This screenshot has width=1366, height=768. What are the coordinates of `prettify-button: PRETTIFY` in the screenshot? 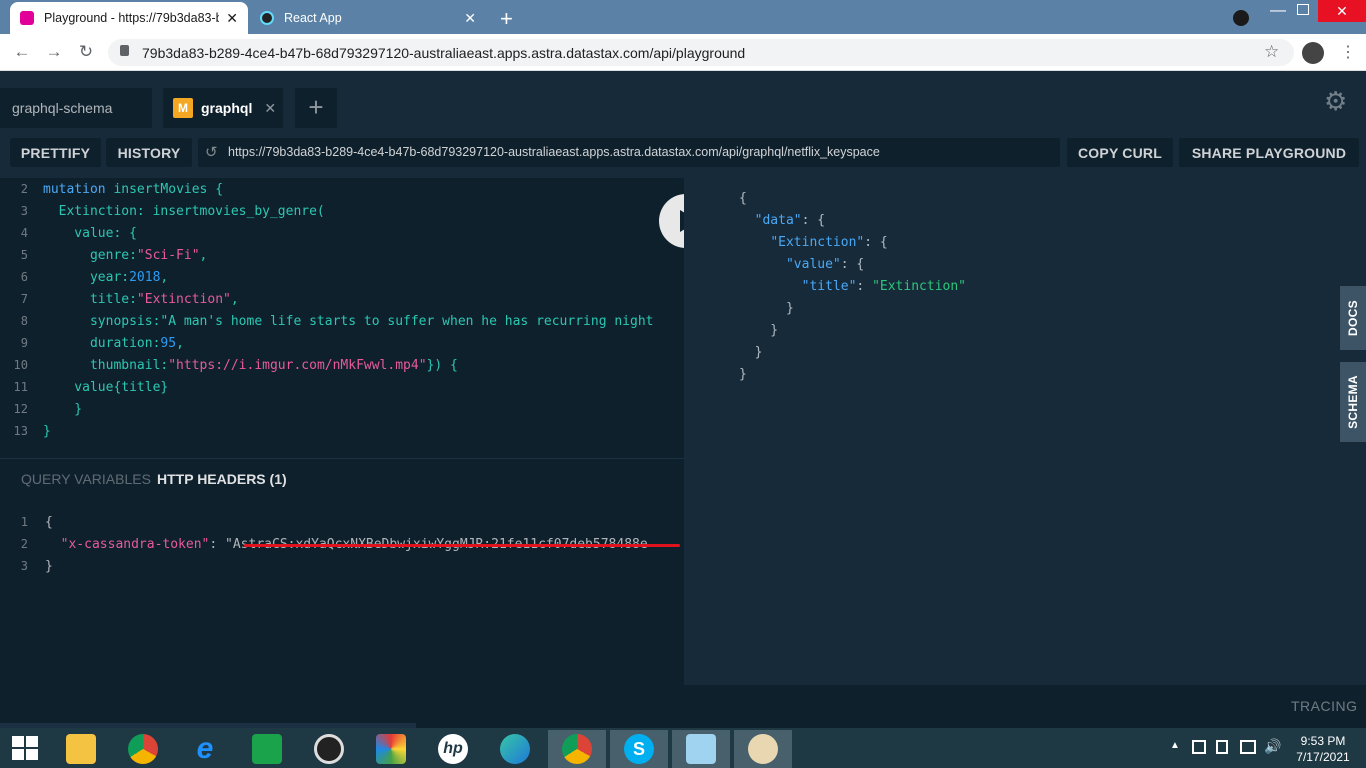 It's located at (55, 152).